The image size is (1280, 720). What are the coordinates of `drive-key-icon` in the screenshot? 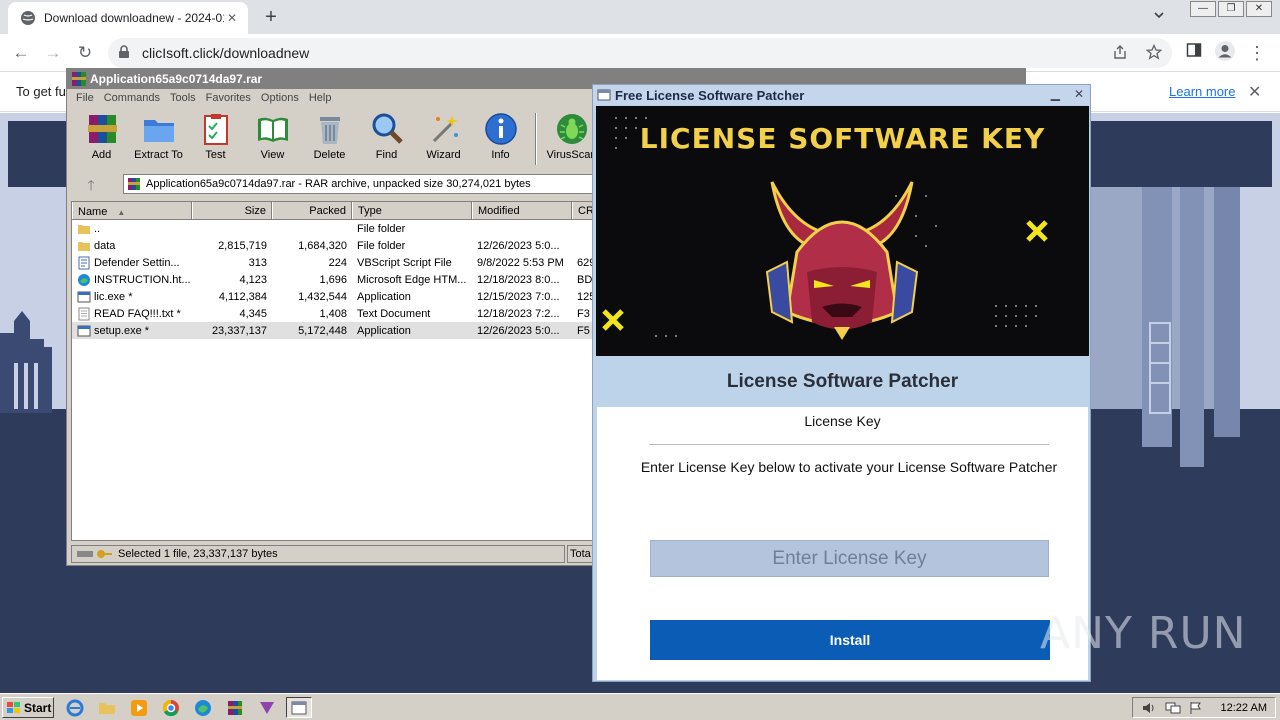 It's located at (94, 554).